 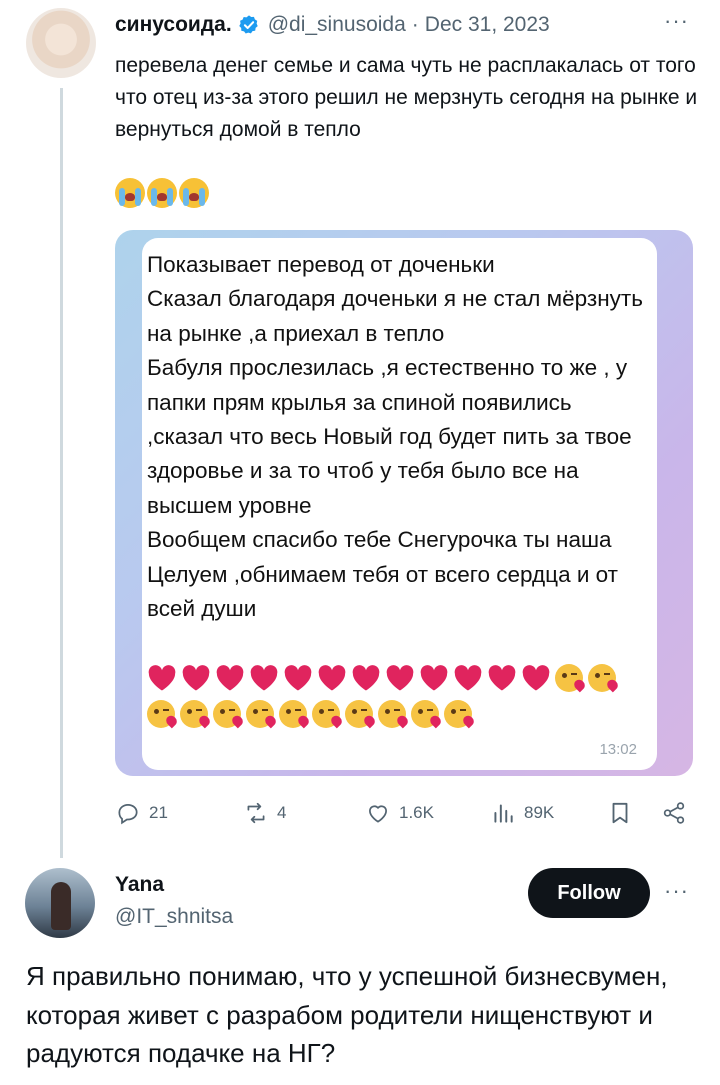 I want to click on reply-icon, so click(x=128, y=814).